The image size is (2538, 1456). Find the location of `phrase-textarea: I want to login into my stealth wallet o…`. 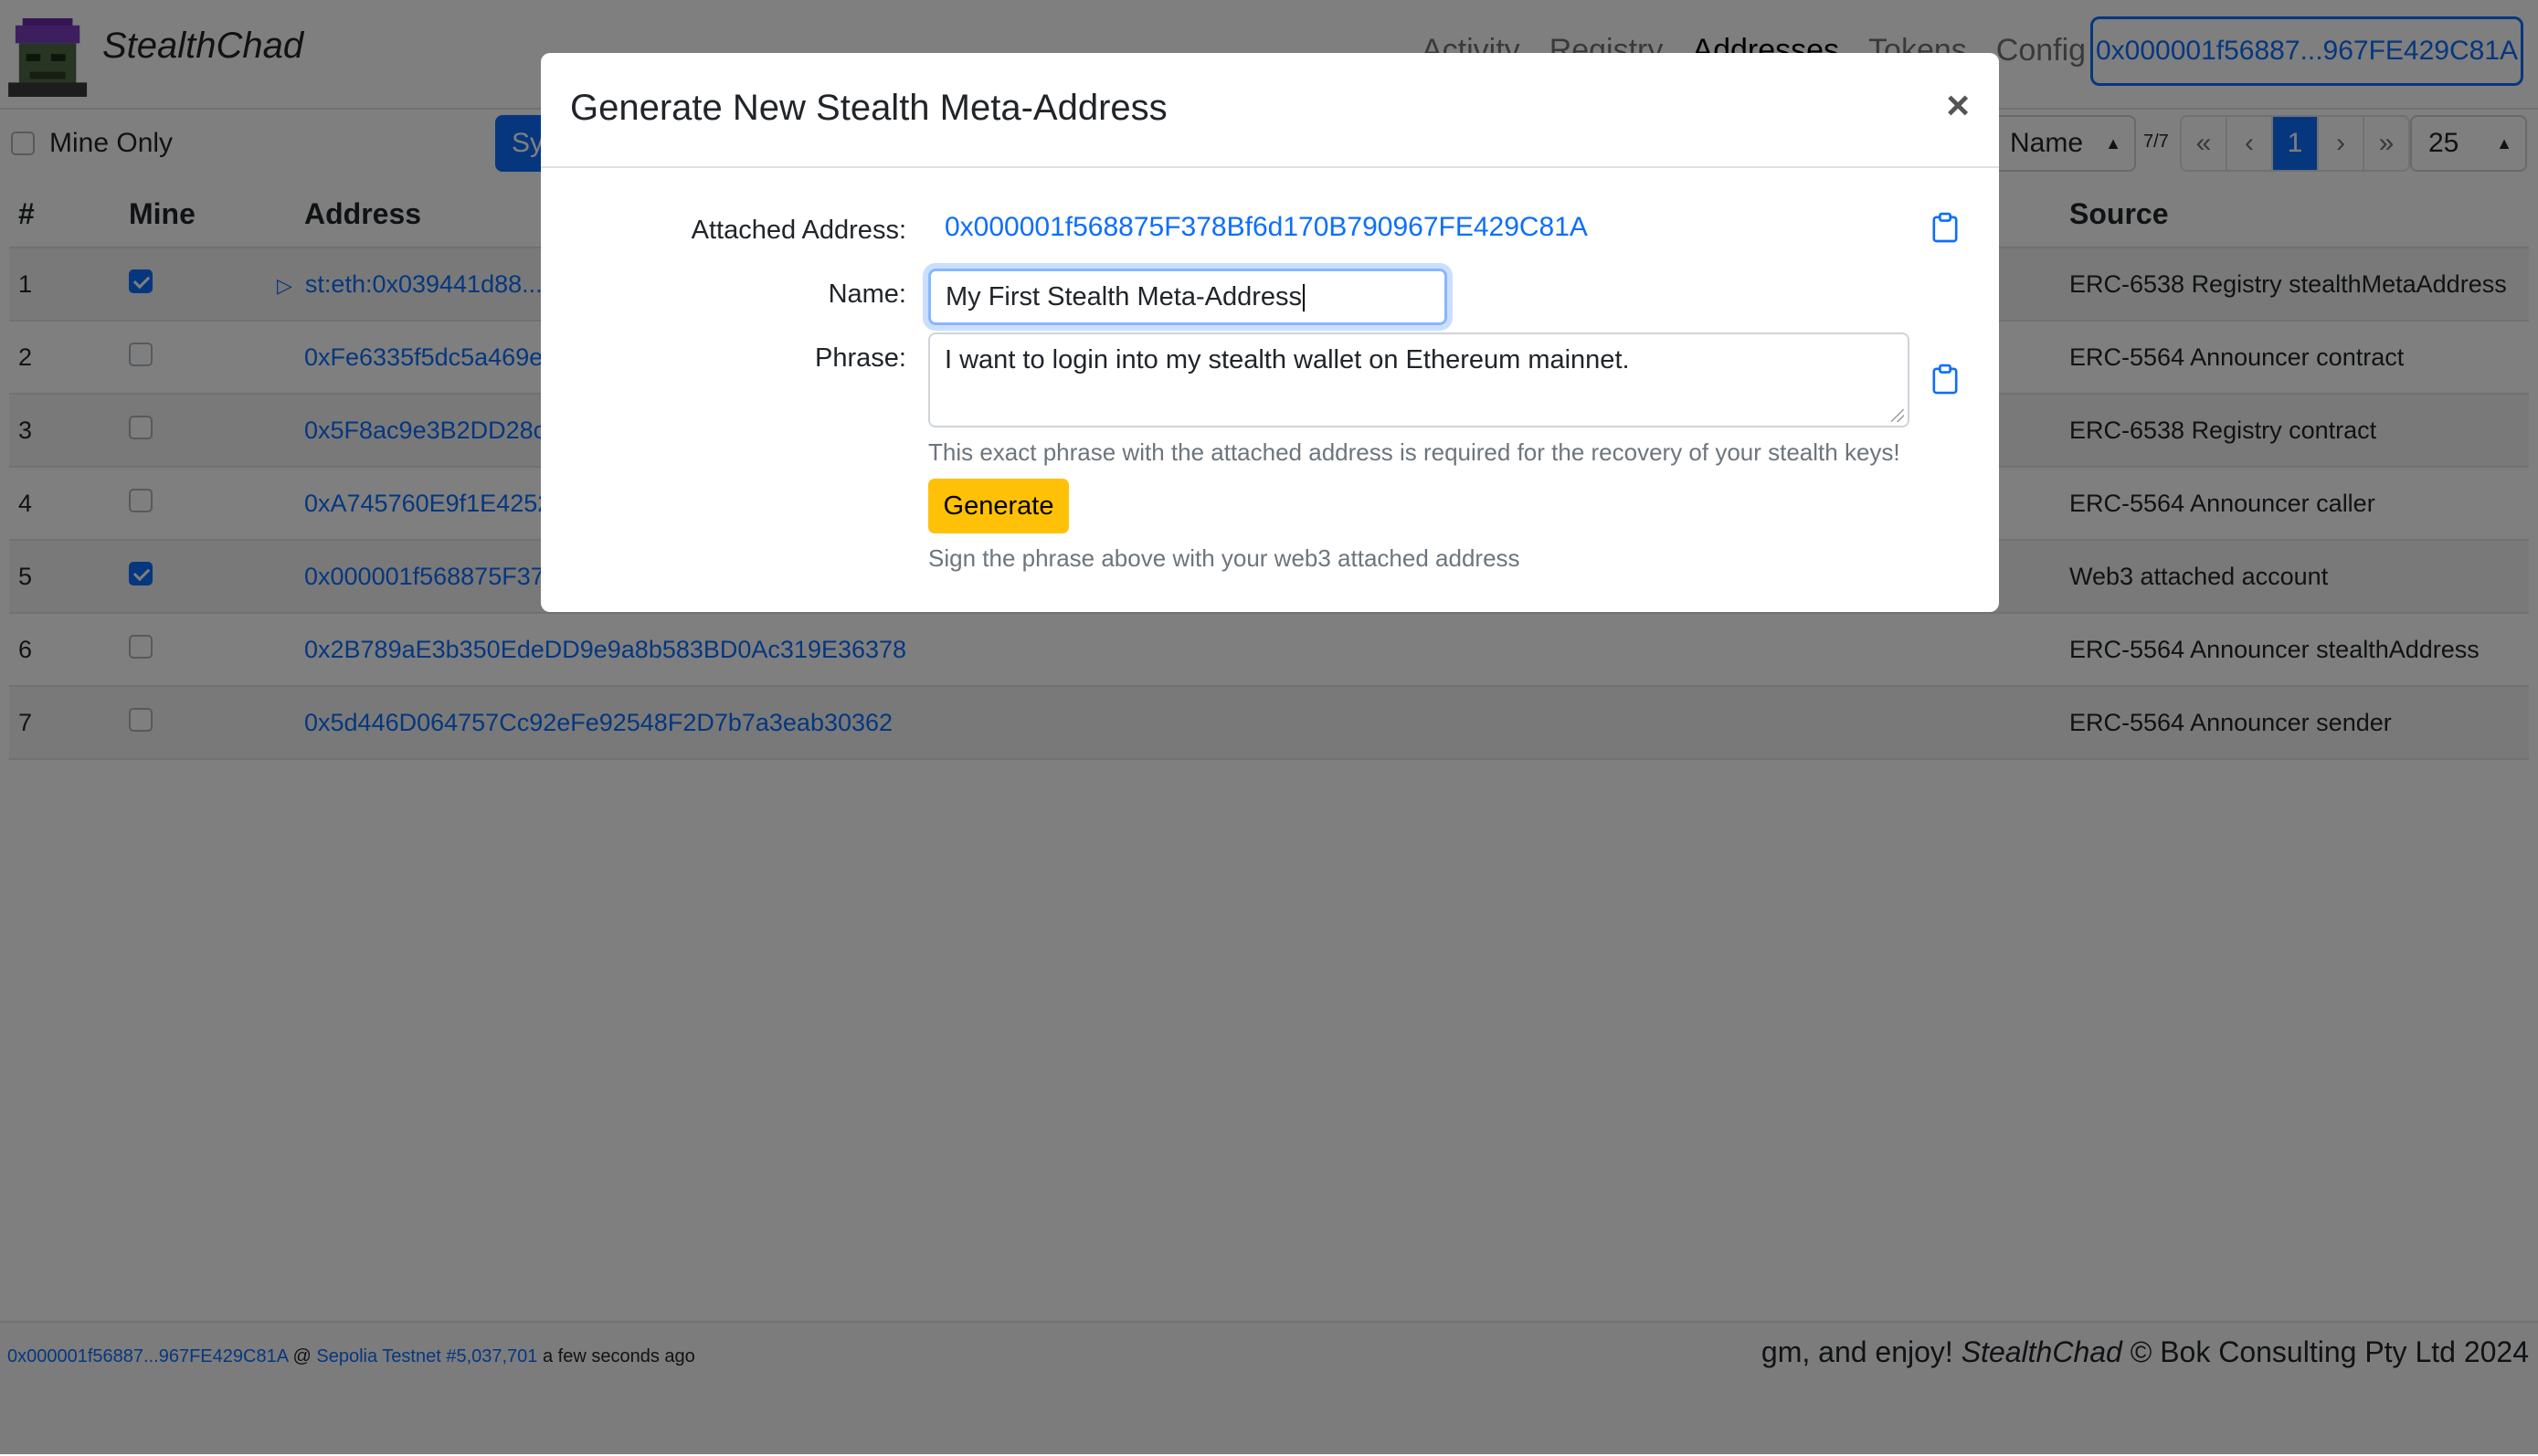

phrase-textarea: I want to login into my stealth wallet o… is located at coordinates (1418, 380).